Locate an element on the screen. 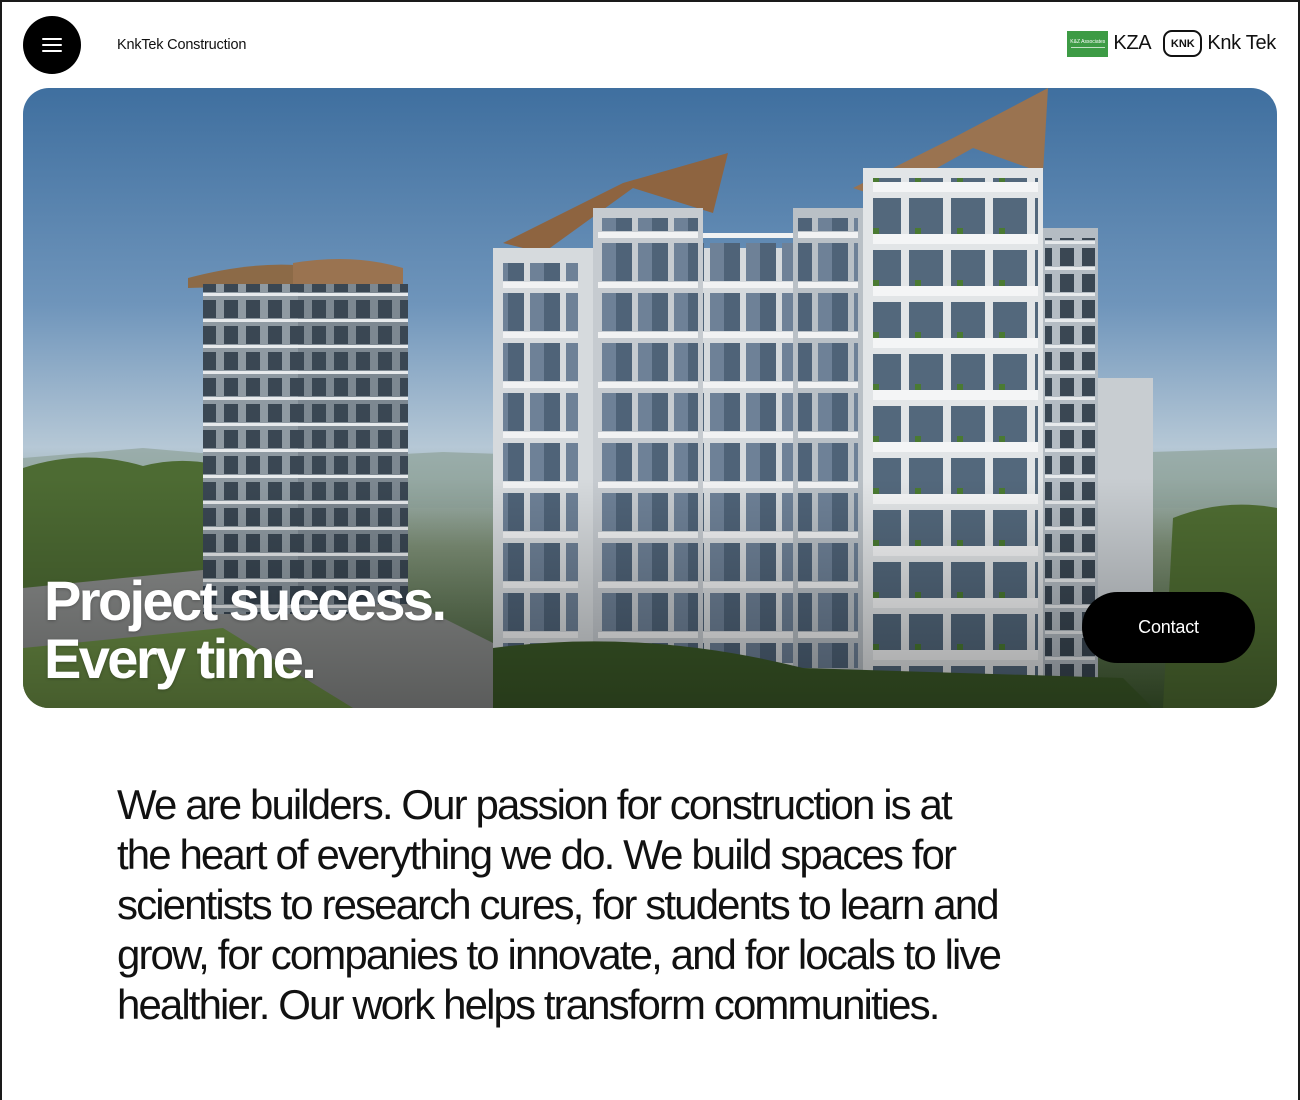 This screenshot has width=1300, height=1100. partner-knktek: KNK Knk Tek is located at coordinates (1219, 43).